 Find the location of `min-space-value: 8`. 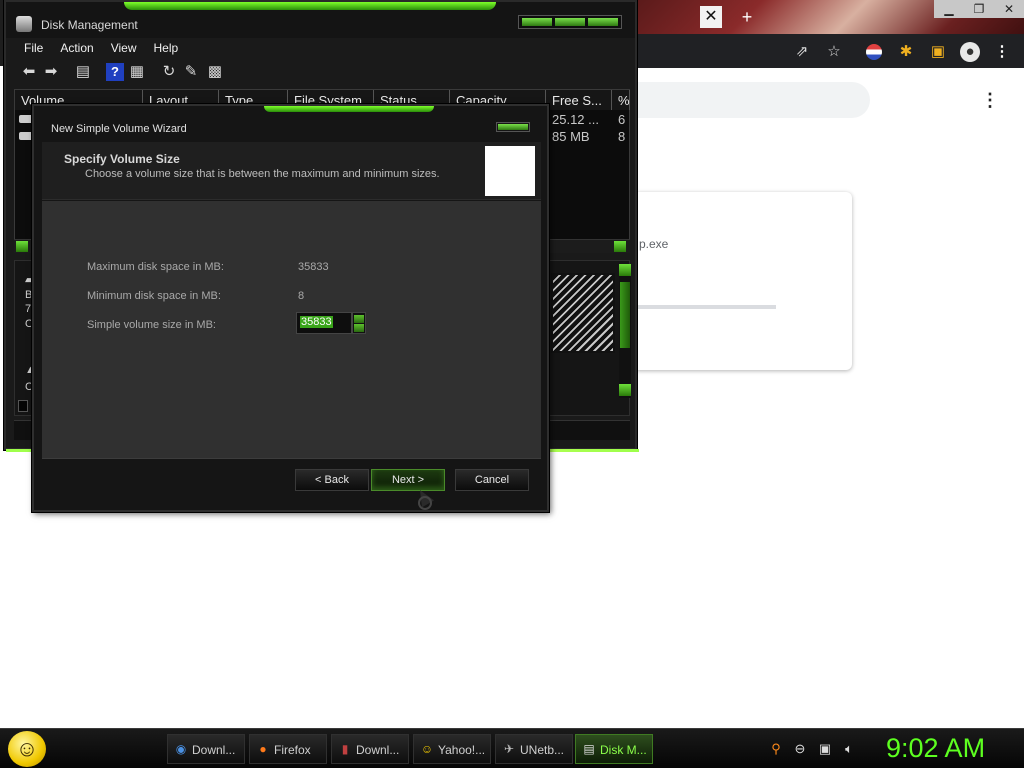

min-space-value: 8 is located at coordinates (301, 296).